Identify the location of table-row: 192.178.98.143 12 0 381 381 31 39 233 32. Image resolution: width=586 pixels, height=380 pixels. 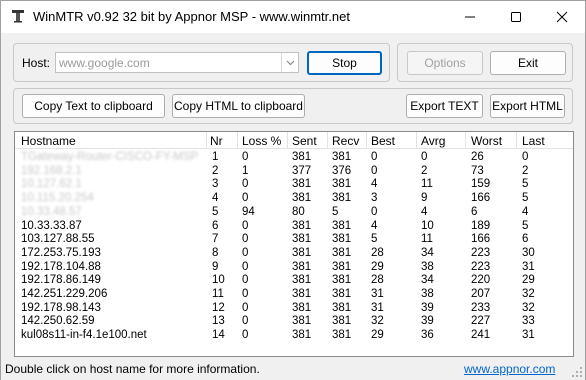
(294, 308).